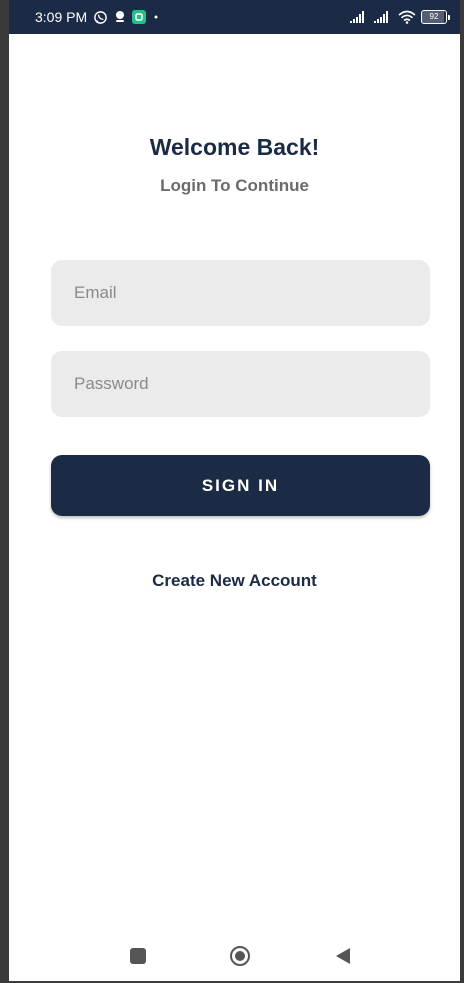 The width and height of the screenshot is (464, 983). I want to click on recents-button, so click(138, 956).